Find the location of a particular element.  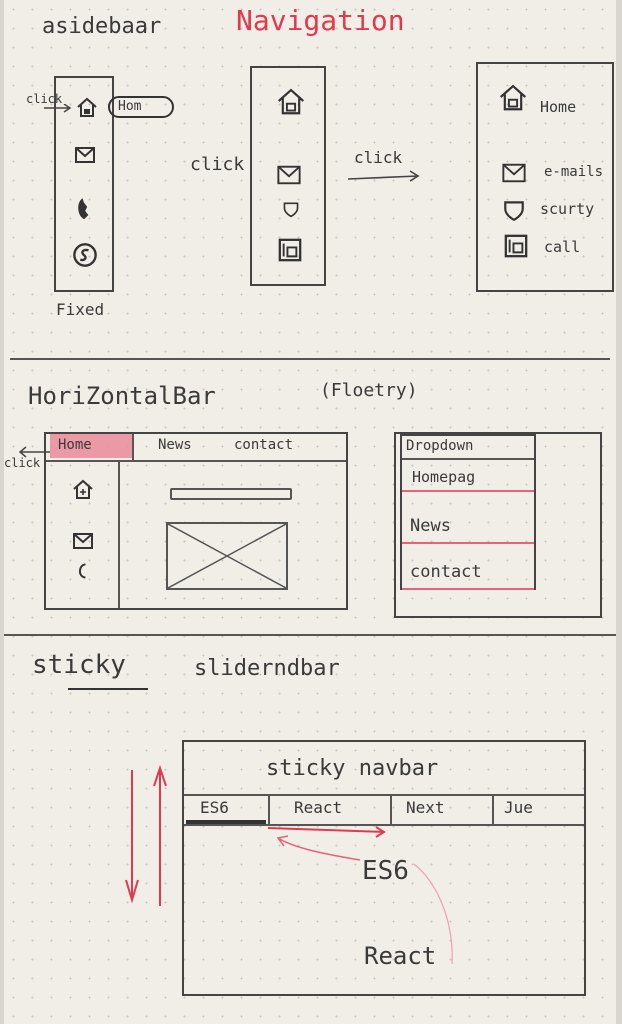

dropdown-header: Dropdown is located at coordinates (439, 446).